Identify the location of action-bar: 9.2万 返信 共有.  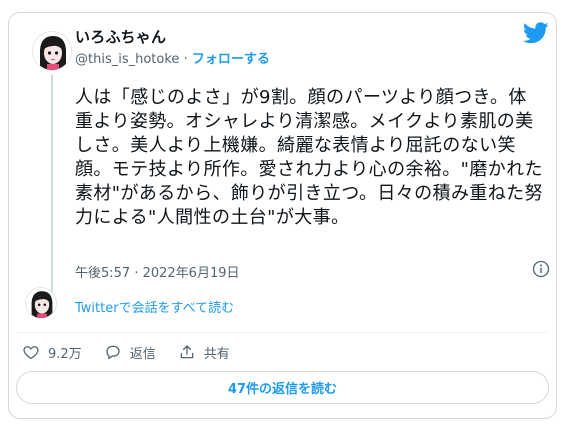
(137, 352).